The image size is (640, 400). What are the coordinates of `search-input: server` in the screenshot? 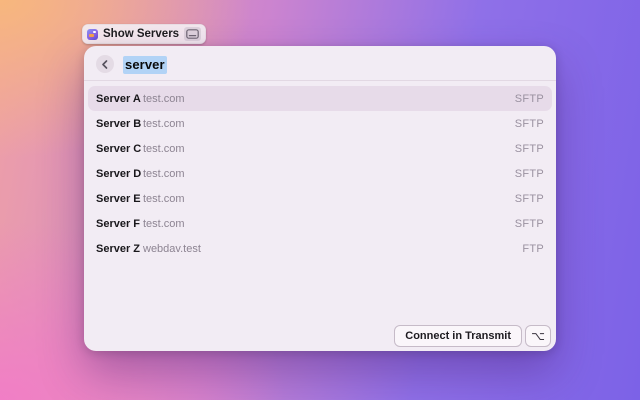 It's located at (145, 64).